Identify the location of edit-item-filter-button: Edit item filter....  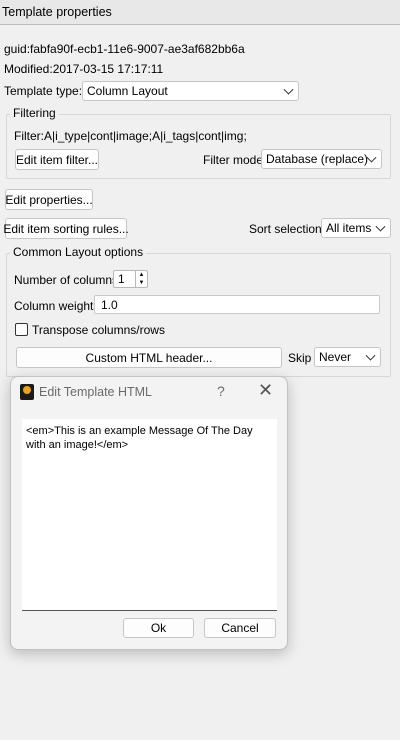
(57, 159).